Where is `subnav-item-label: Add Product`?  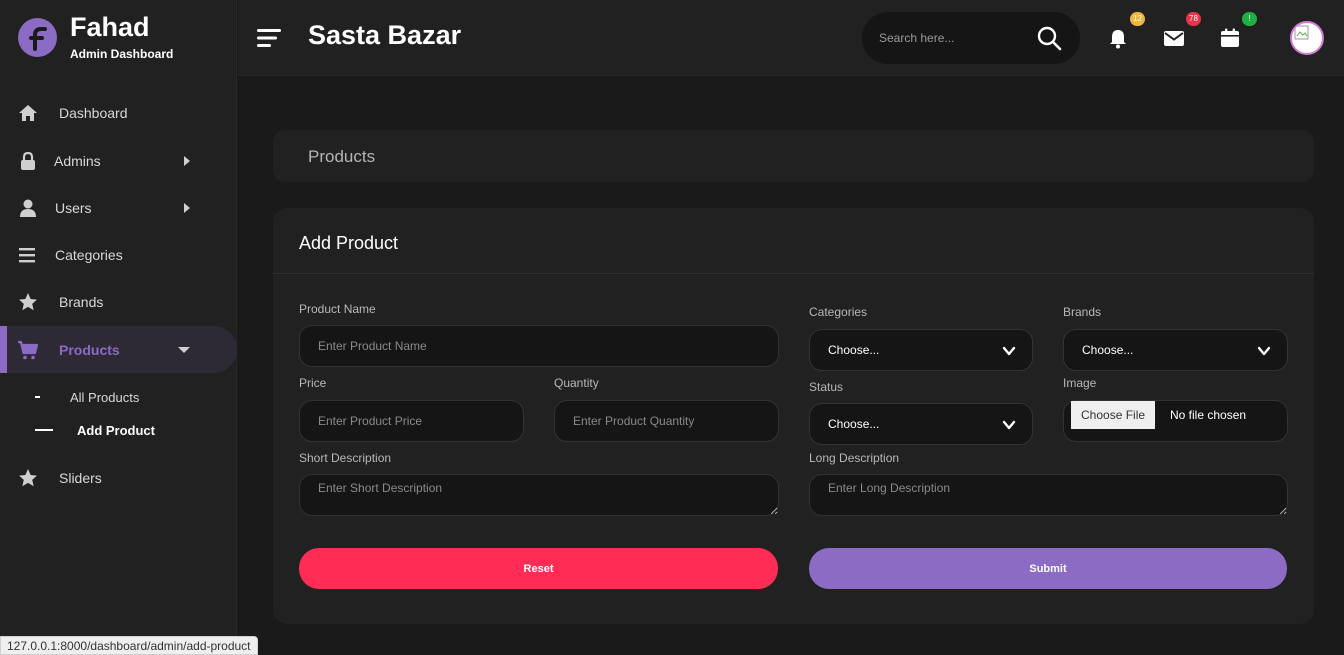
subnav-item-label: Add Product is located at coordinates (116, 430).